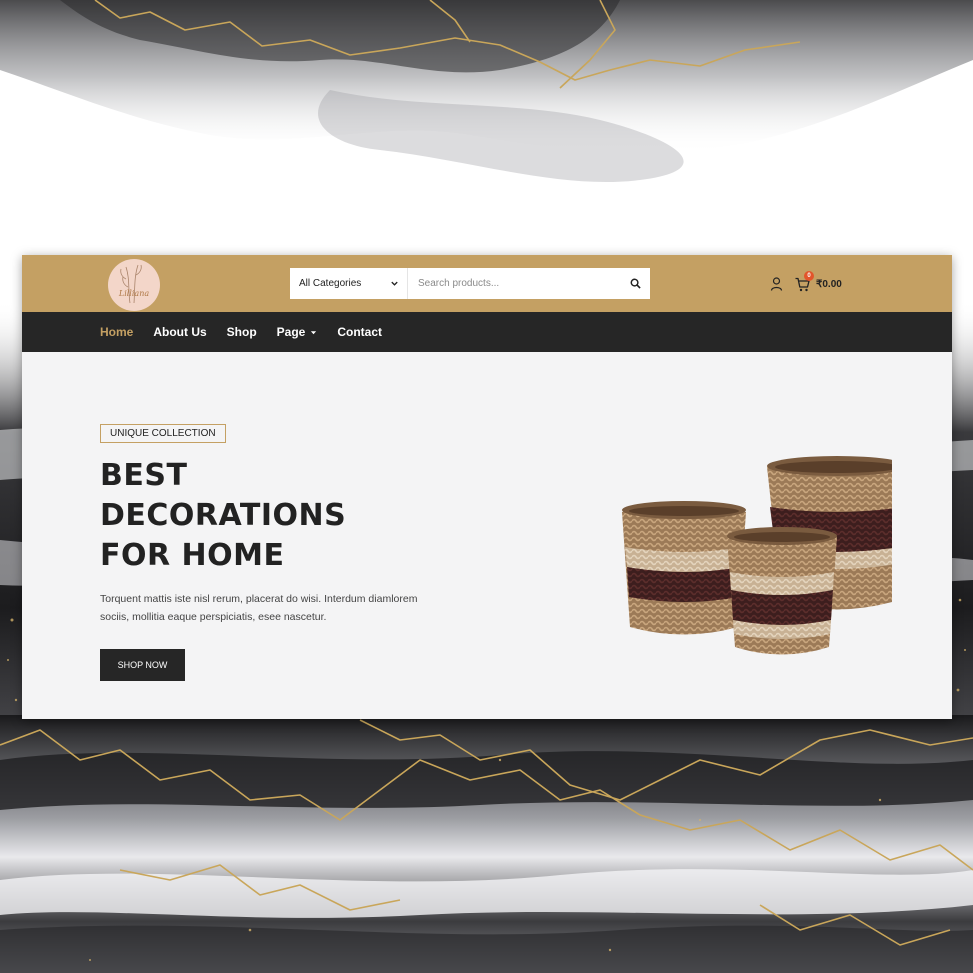 The width and height of the screenshot is (973, 973). I want to click on nav-label: Contact, so click(360, 332).